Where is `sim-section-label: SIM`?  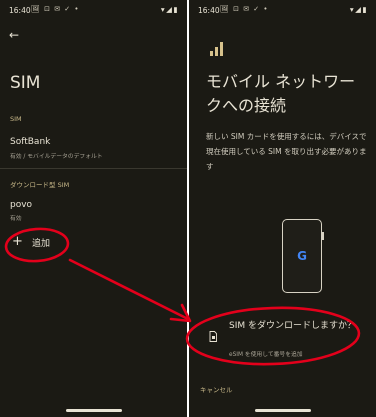
sim-section-label: SIM is located at coordinates (16, 119).